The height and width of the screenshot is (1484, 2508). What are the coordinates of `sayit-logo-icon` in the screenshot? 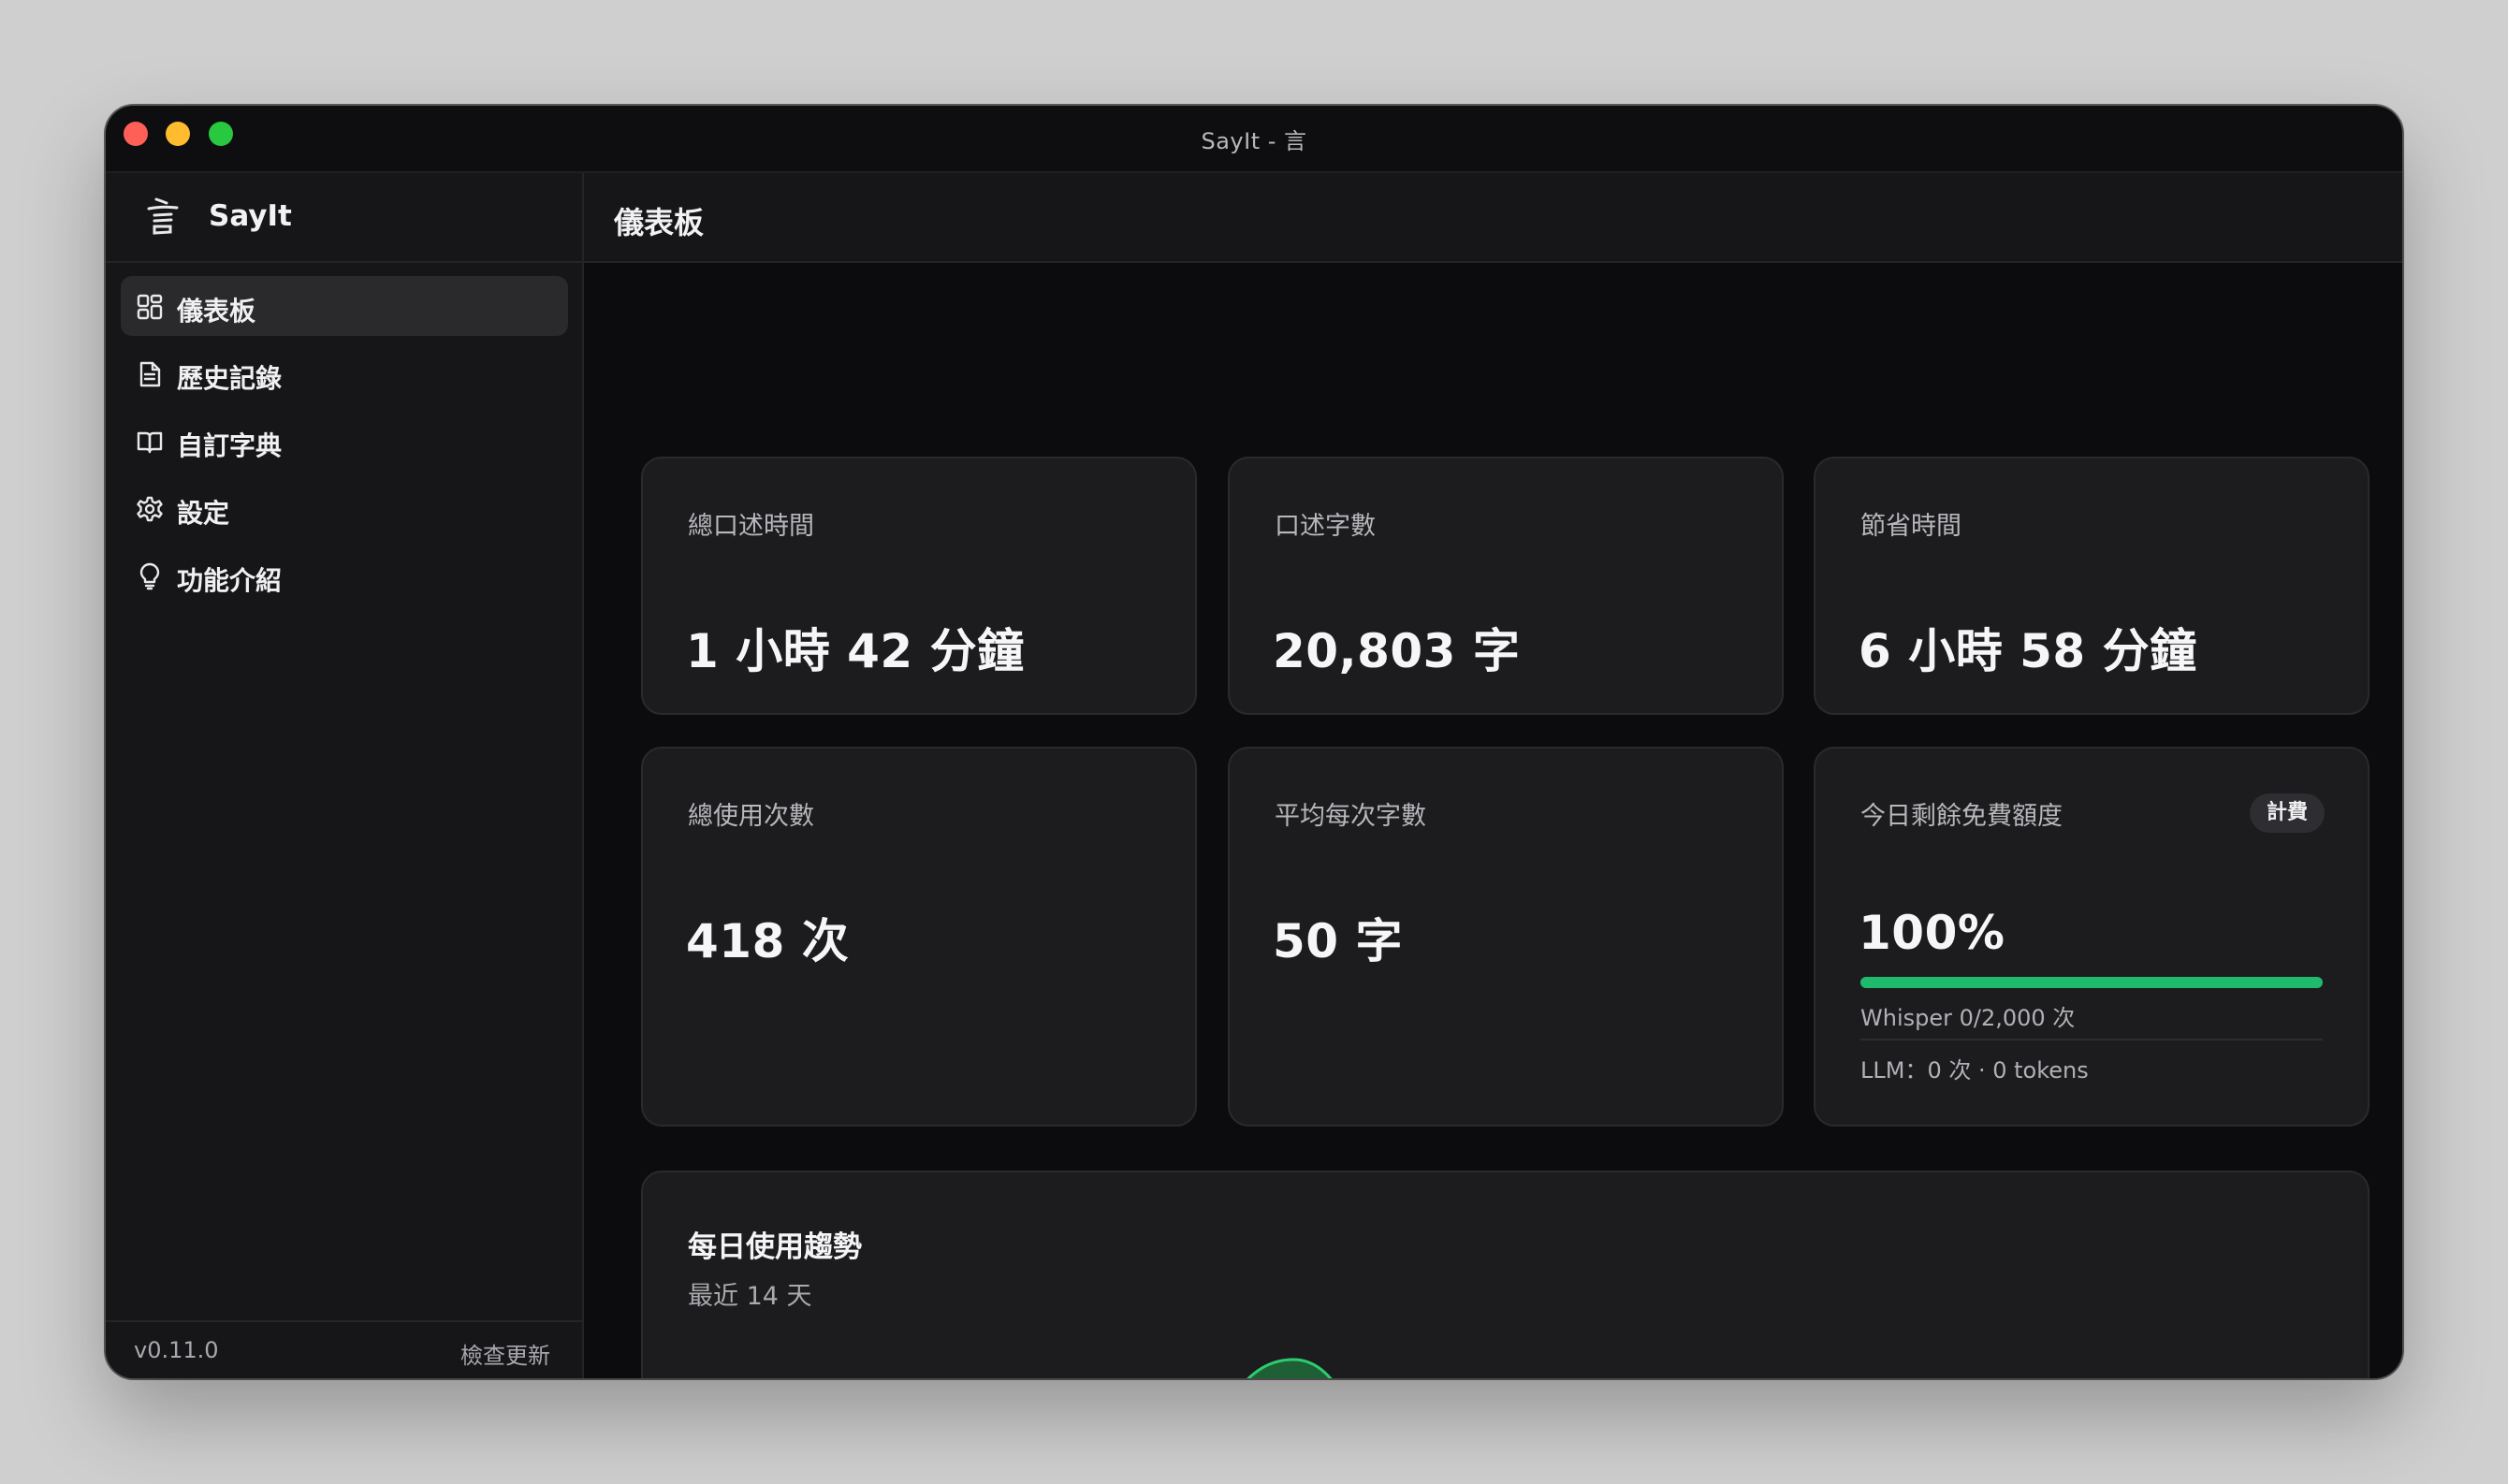 It's located at (163, 216).